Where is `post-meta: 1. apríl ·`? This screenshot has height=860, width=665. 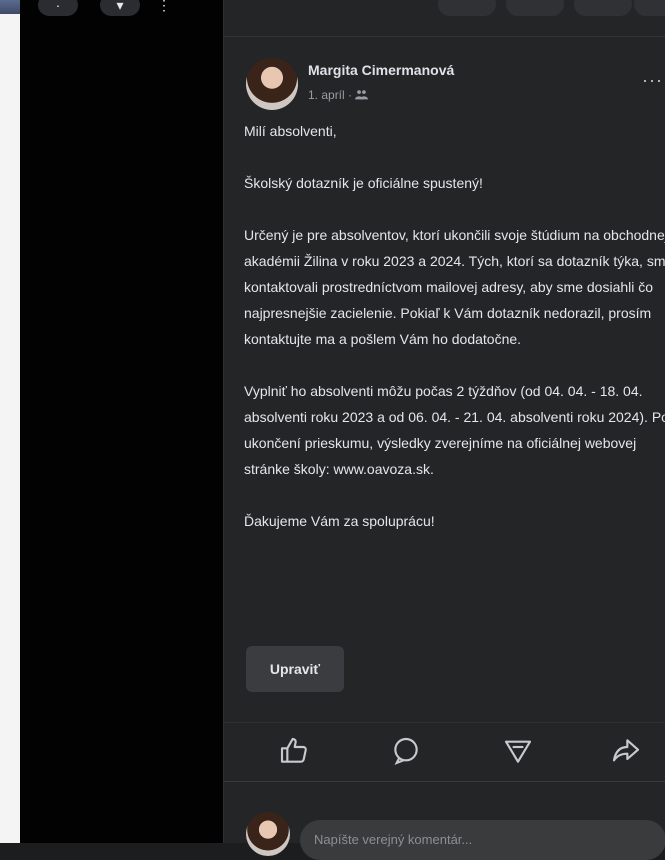
post-meta: 1. apríl · is located at coordinates (338, 95).